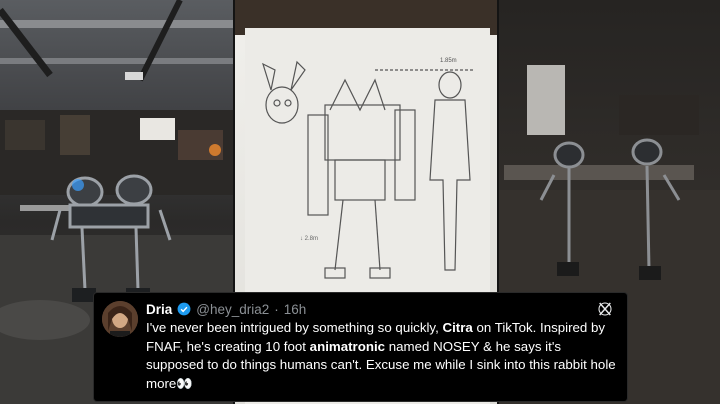 This screenshot has height=404, width=720. I want to click on avatar-photo, so click(120, 319).